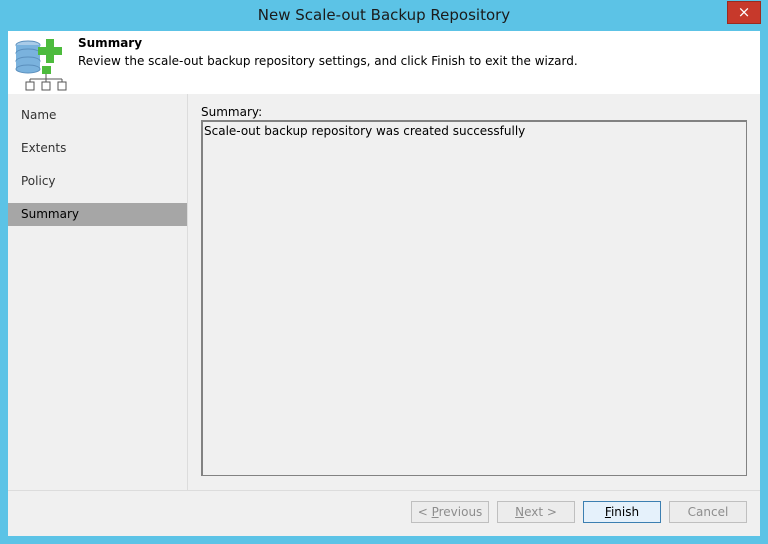 The image size is (768, 544). What do you see at coordinates (232, 112) in the screenshot?
I see `summary-label: Summary:` at bounding box center [232, 112].